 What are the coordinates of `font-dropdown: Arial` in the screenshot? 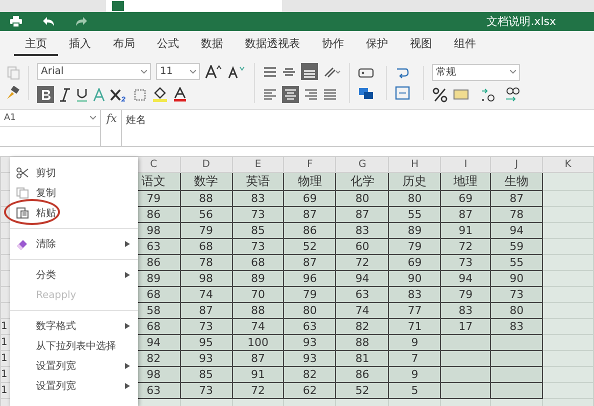 It's located at (94, 71).